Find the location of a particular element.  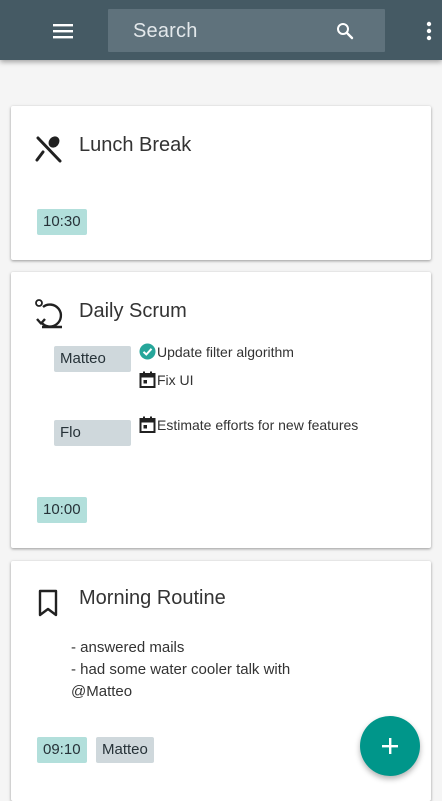

task-label: Estimate efforts for new features is located at coordinates (258, 425).